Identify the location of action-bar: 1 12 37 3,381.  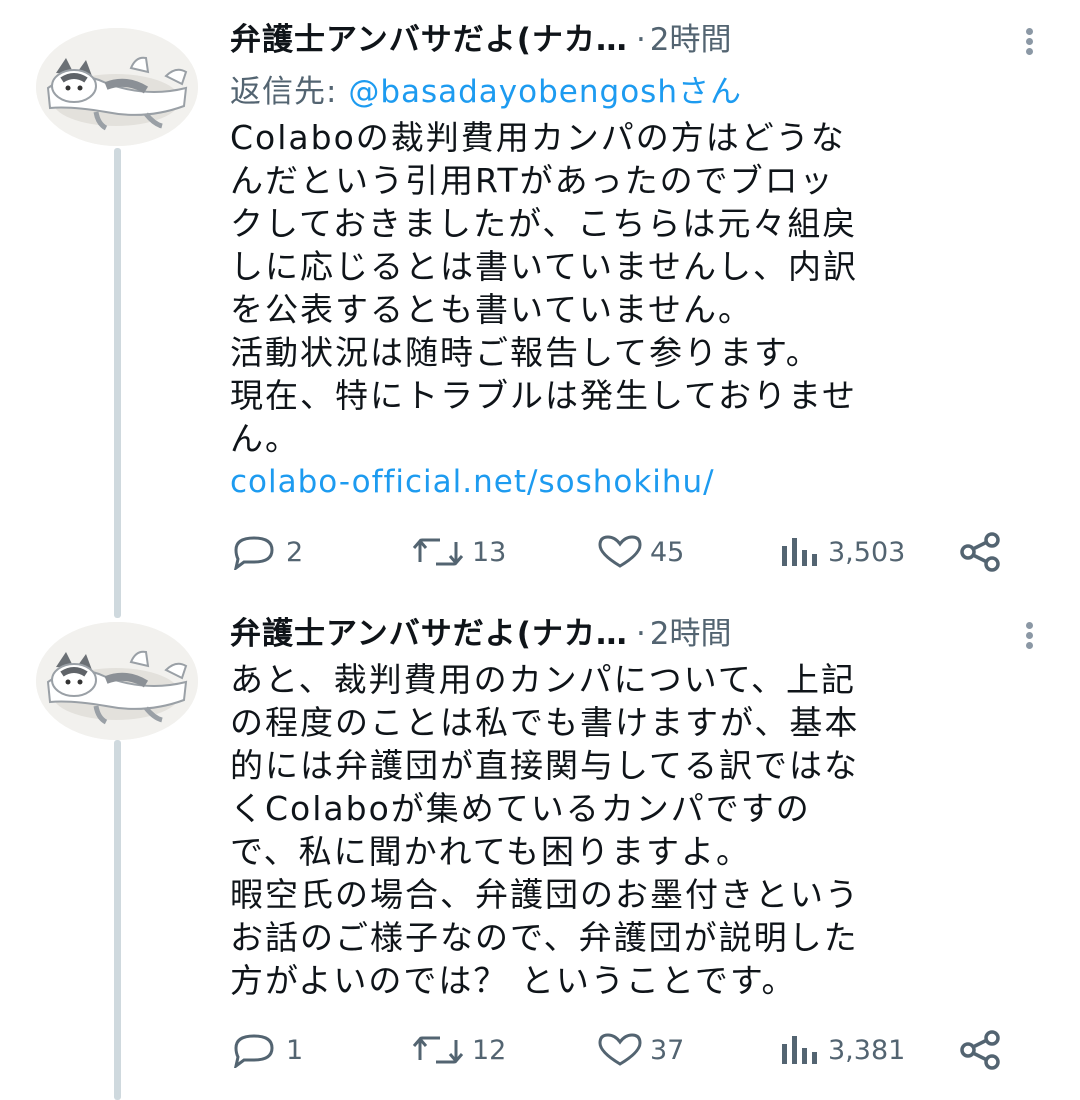
(620, 1050).